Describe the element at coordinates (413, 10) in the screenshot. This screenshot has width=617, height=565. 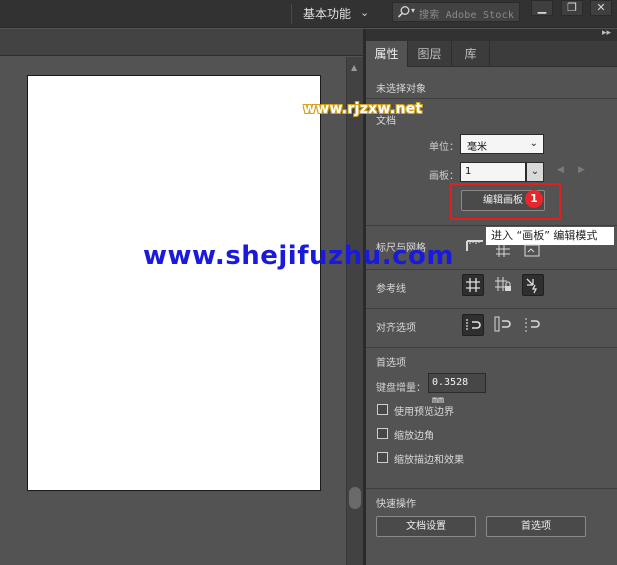
I see `chevron-down-icon: ▾` at that location.